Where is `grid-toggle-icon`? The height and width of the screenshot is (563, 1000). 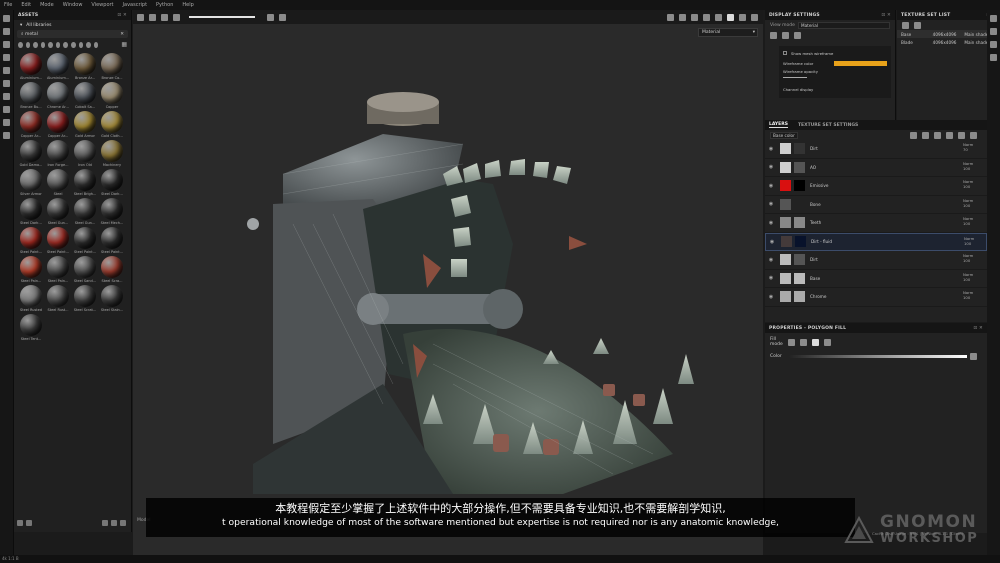 grid-toggle-icon is located at coordinates (176, 17).